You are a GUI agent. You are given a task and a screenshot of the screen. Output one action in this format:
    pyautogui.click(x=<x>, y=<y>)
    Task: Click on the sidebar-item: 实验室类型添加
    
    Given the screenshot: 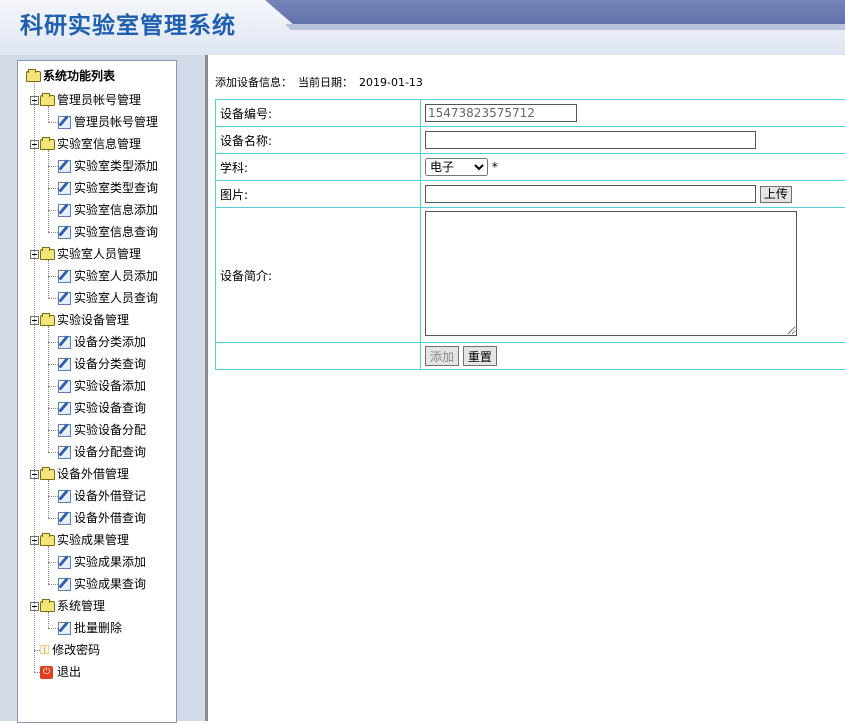 What is the action you would take?
    pyautogui.click(x=108, y=166)
    